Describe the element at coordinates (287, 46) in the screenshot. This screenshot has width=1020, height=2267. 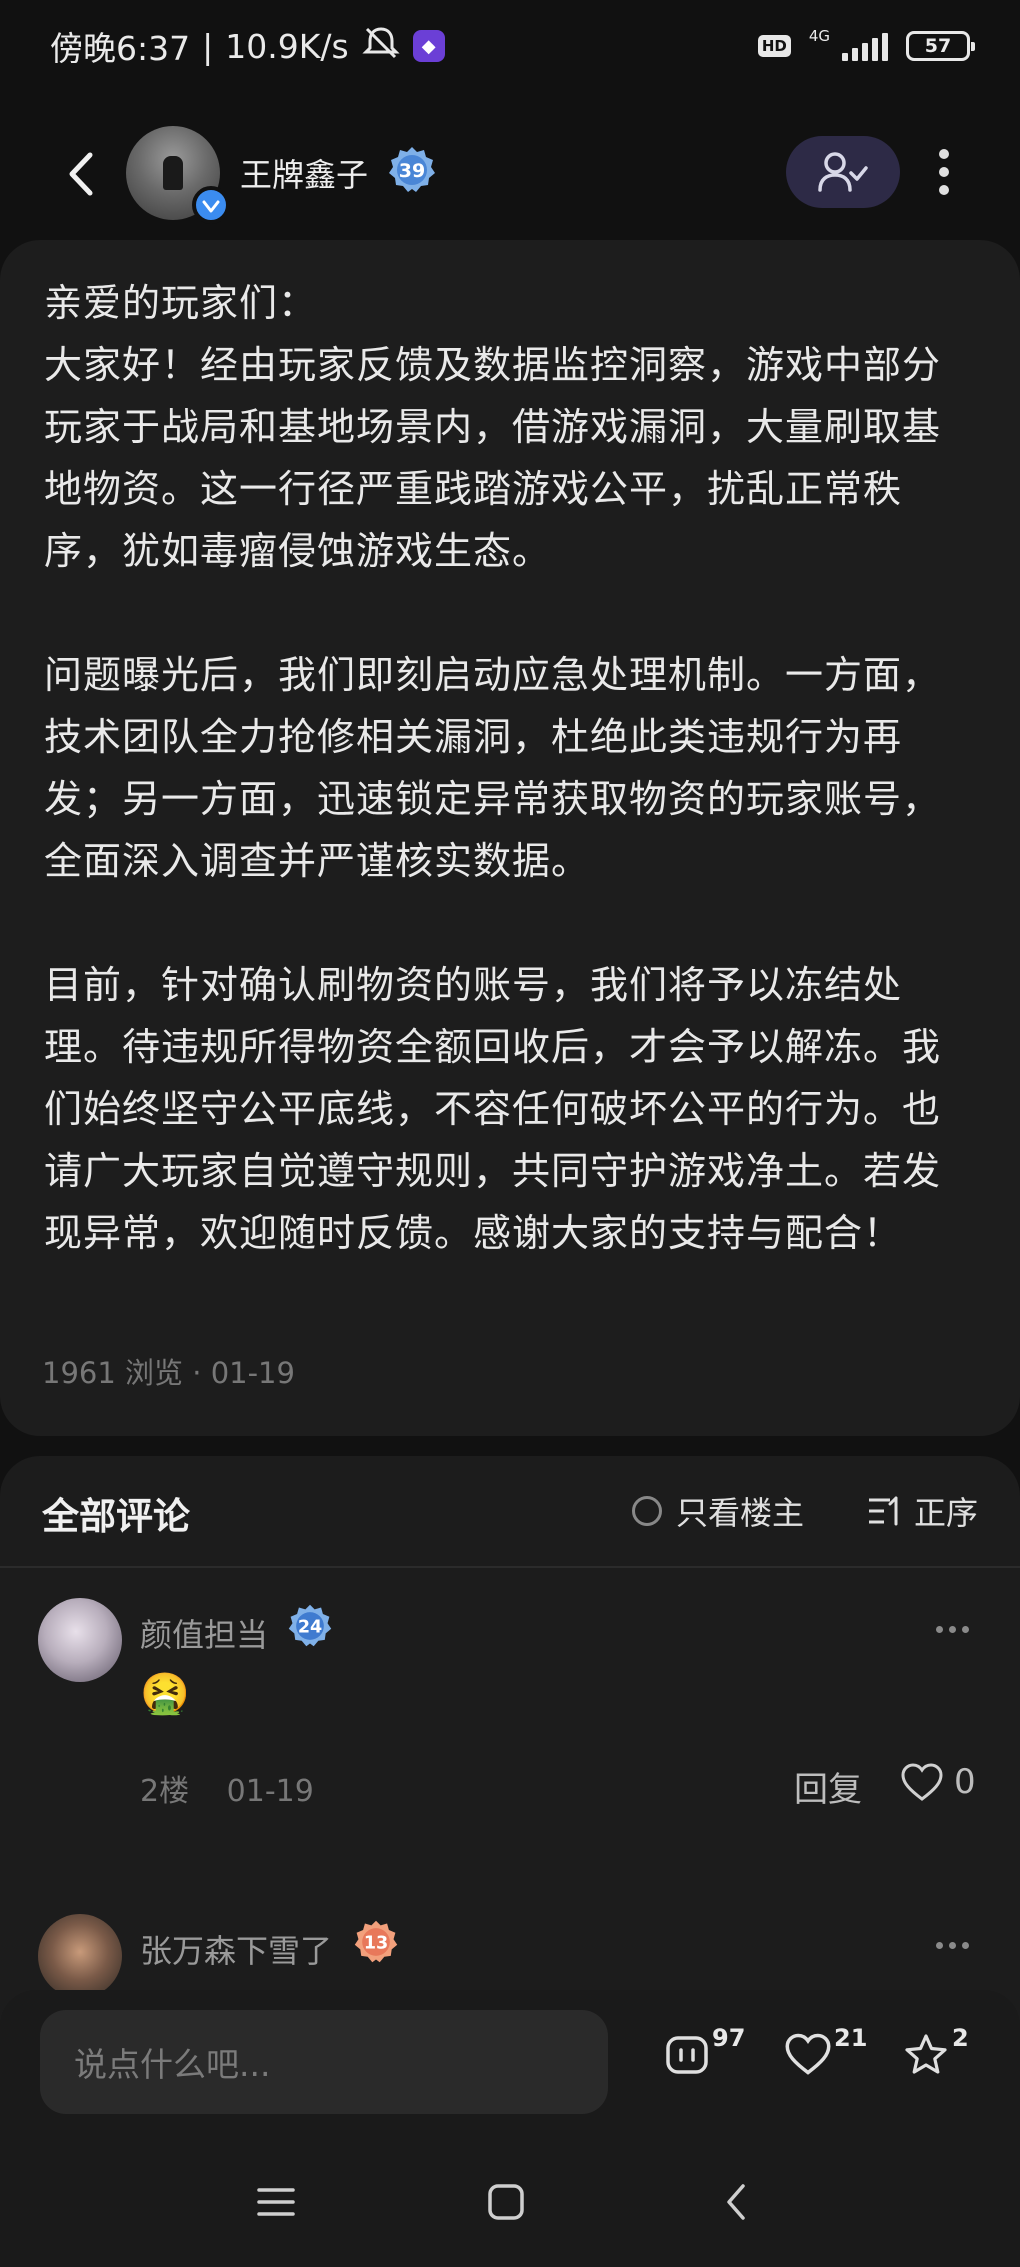
I see `status-speed: 10.9K/s` at that location.